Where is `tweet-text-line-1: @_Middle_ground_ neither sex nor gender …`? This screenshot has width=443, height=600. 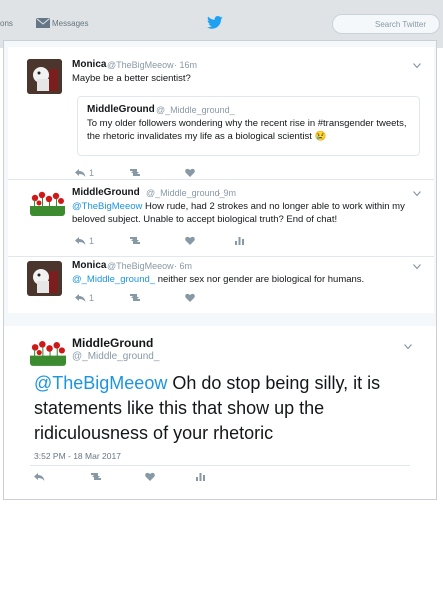 tweet-text-line-1: @_Middle_ground_ neither sex nor gender … is located at coordinates (218, 279).